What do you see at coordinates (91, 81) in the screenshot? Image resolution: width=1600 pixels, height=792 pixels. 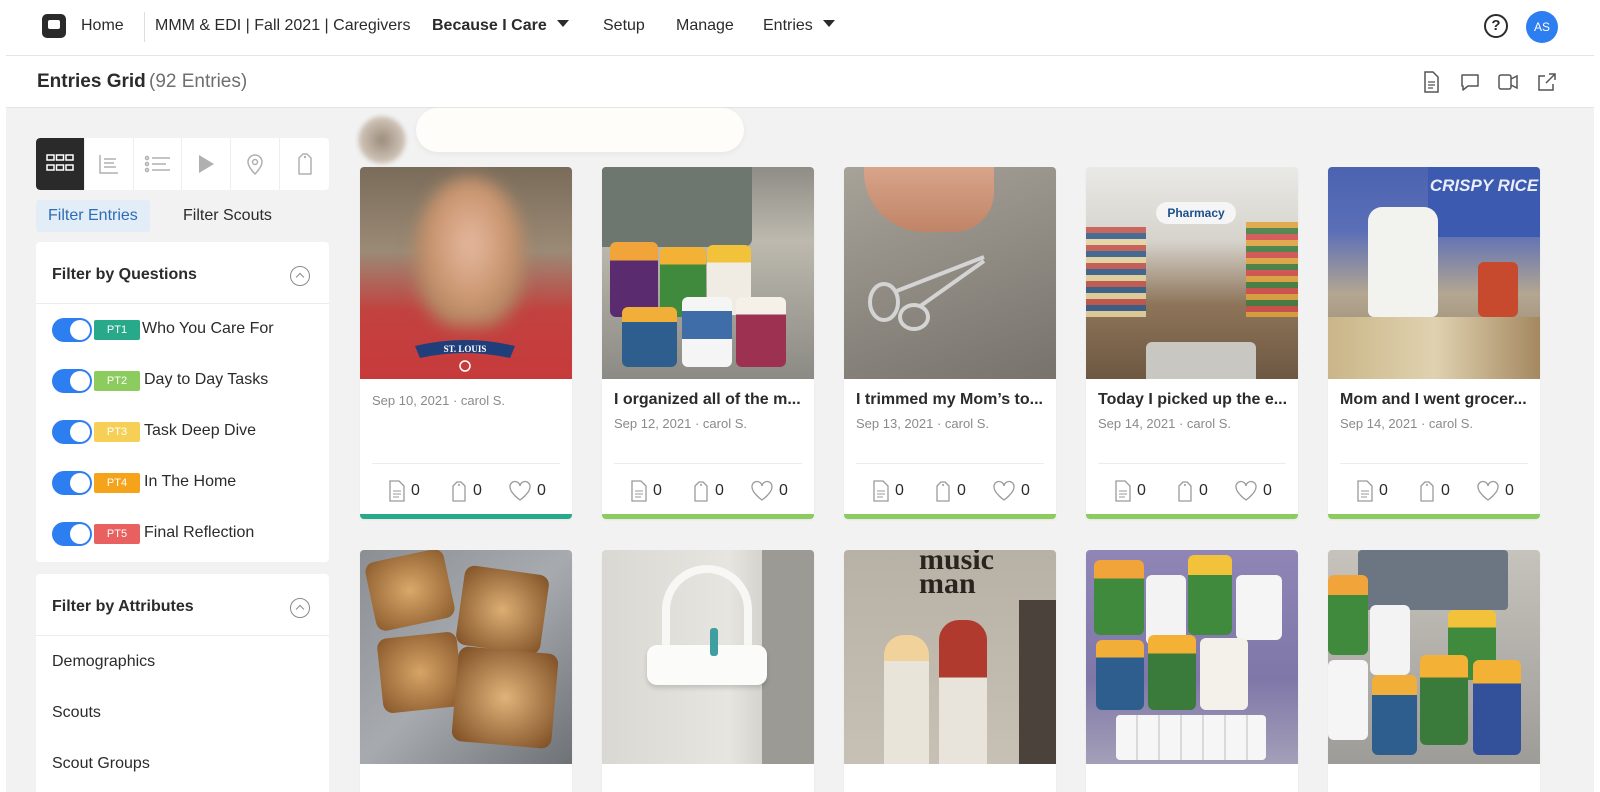 I see `page-title: Entries Grid` at bounding box center [91, 81].